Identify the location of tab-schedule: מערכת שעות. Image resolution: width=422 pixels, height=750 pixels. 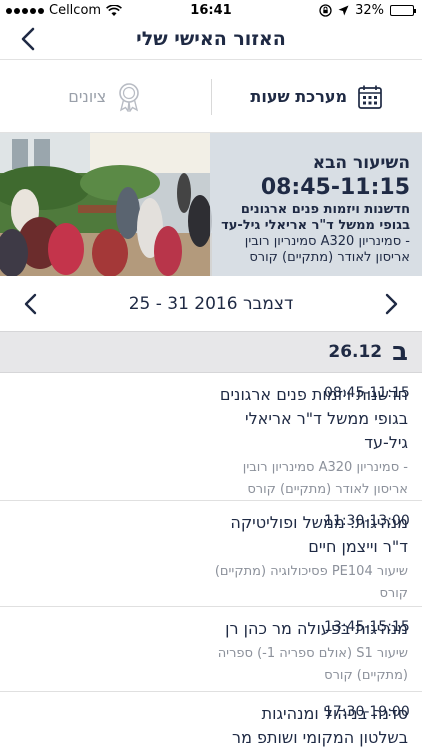
(317, 96).